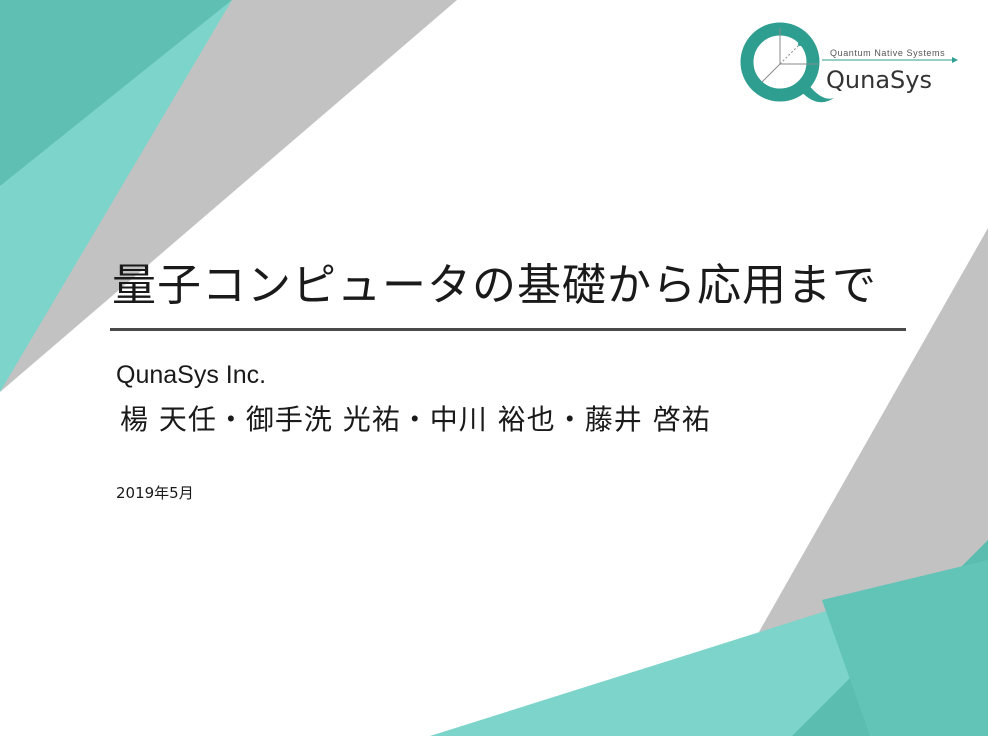 This screenshot has height=736, width=988. I want to click on author-list: 楊 天任・御手洗 光祐・中川 裕也・藤井 啓祐, so click(415, 419).